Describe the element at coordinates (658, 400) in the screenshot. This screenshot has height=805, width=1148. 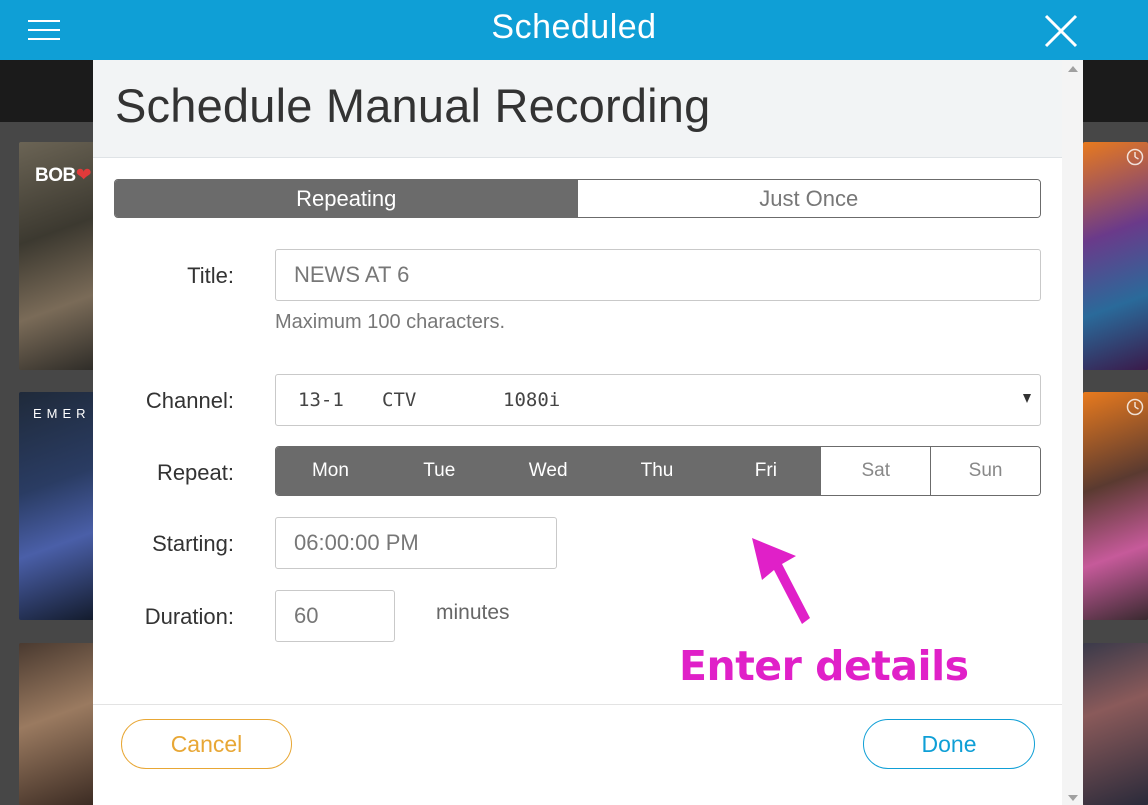
I see `channel-select: 13-1 CTV 1080i` at that location.